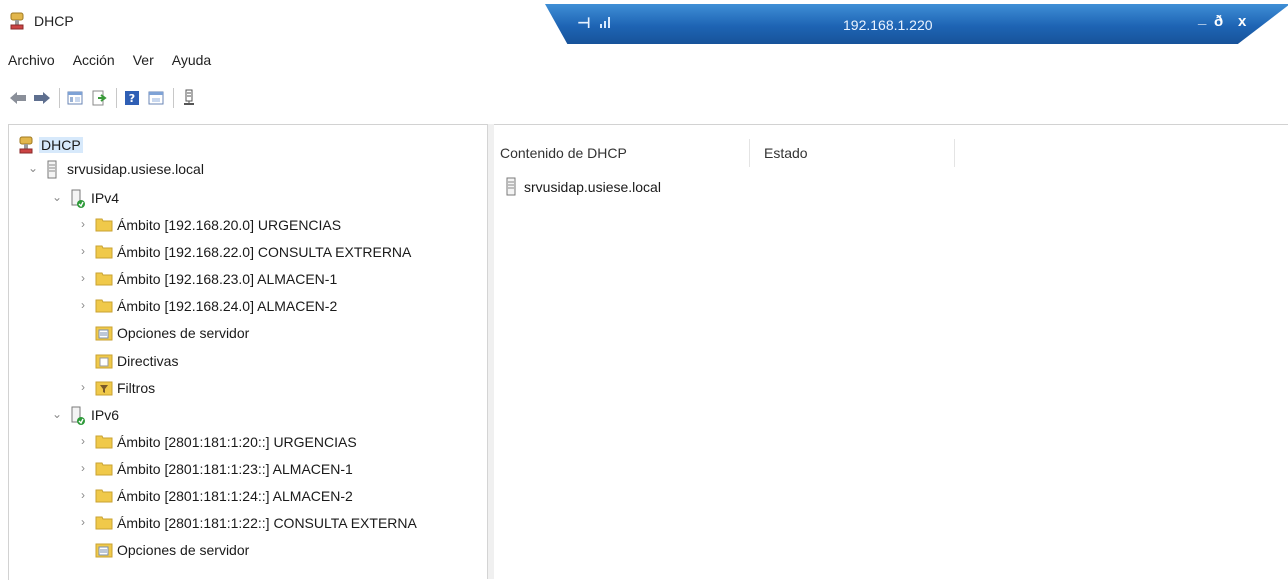  Describe the element at coordinates (244, 198) in the screenshot. I see `tree-item: ⌄ IPv4` at that location.